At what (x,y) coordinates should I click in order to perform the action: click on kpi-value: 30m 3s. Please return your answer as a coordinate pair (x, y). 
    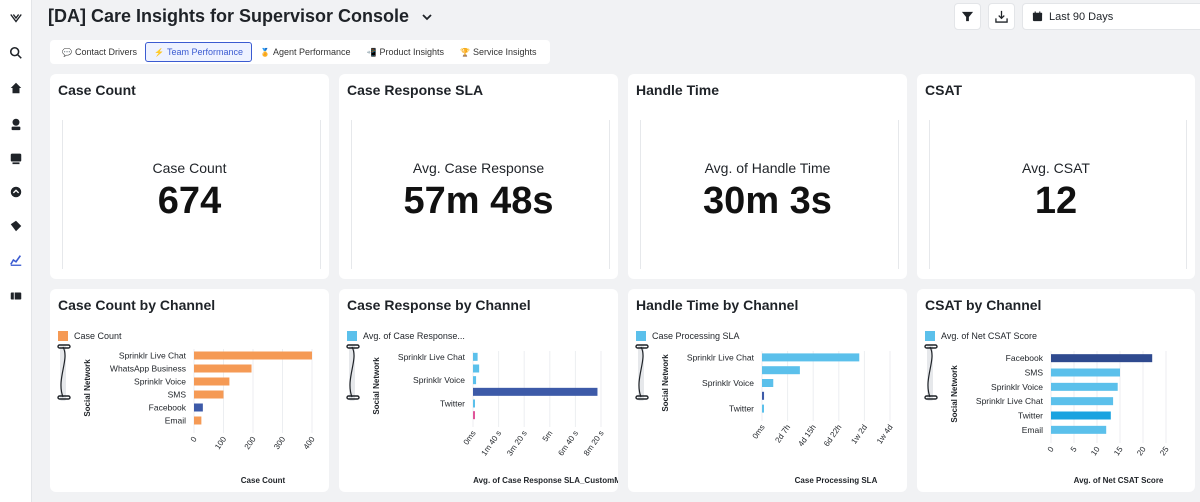
    Looking at the image, I should click on (767, 201).